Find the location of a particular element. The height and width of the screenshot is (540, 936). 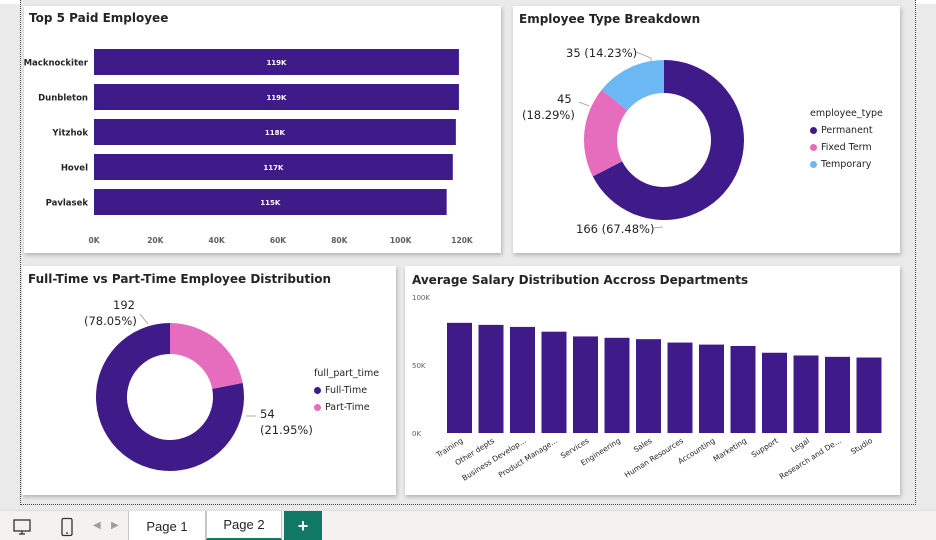

scroll-left-icon: ◀ is located at coordinates (97, 525).